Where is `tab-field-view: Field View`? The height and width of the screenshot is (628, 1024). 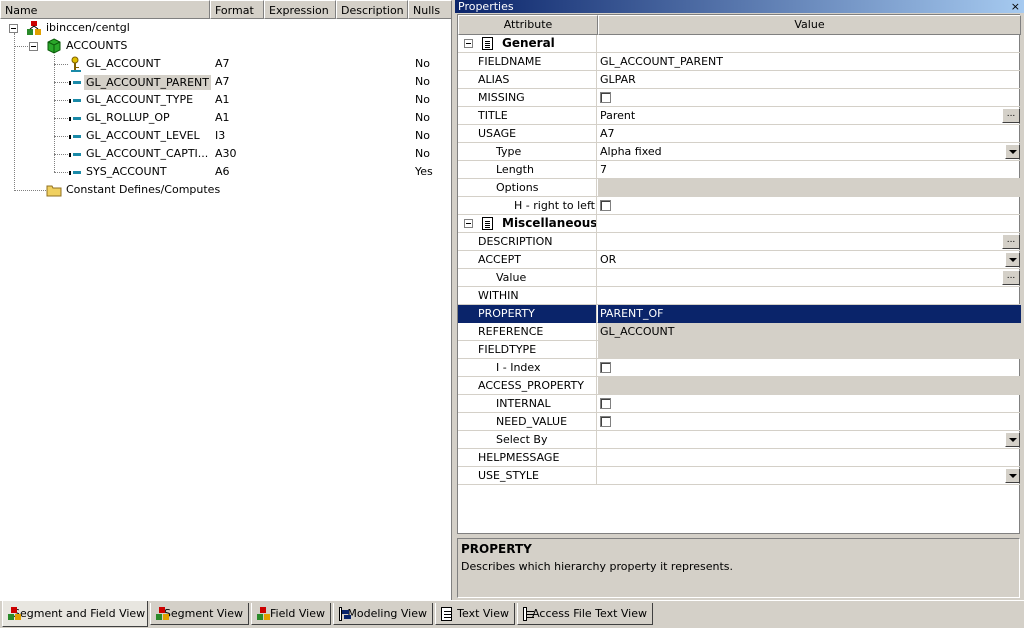
tab-field-view: Field View is located at coordinates (291, 614).